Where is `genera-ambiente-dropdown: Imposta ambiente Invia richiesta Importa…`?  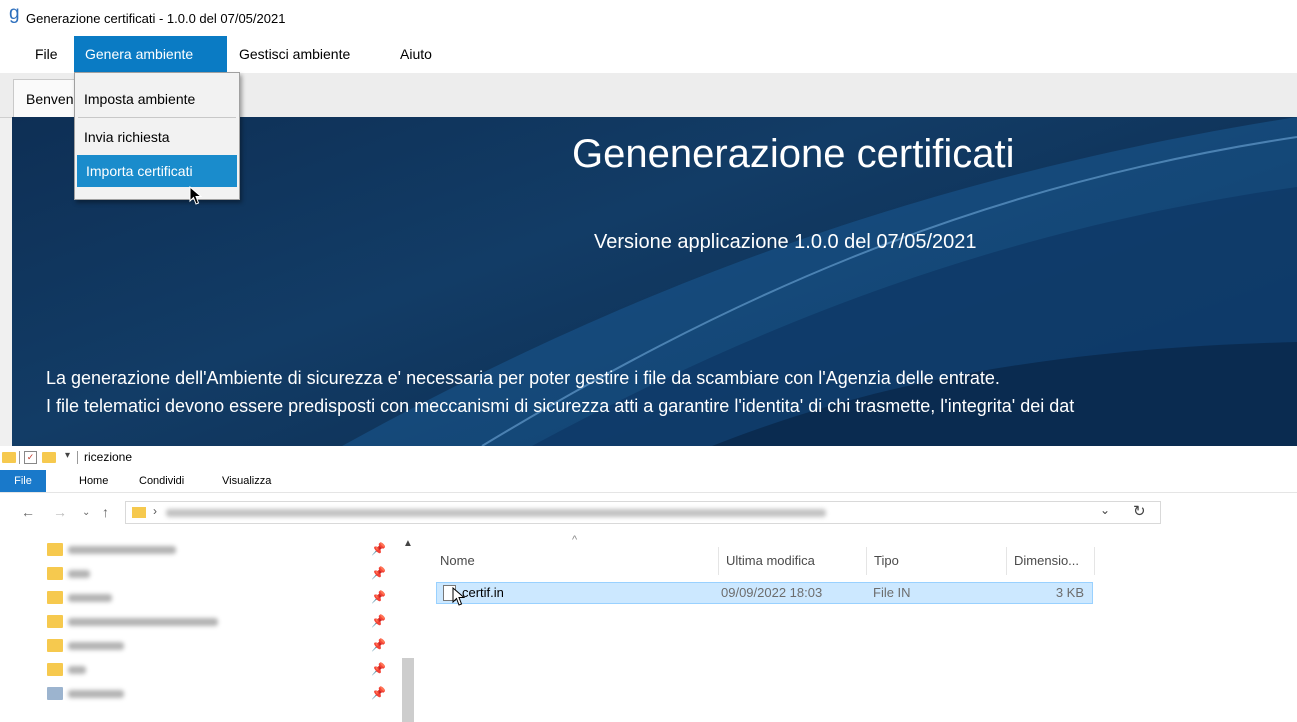 genera-ambiente-dropdown: Imposta ambiente Invia richiesta Importa… is located at coordinates (157, 136).